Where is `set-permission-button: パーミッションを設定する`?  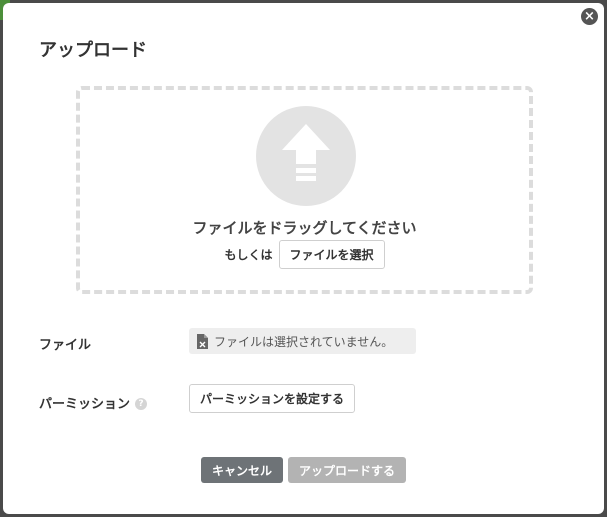 set-permission-button: パーミッションを設定する is located at coordinates (272, 398).